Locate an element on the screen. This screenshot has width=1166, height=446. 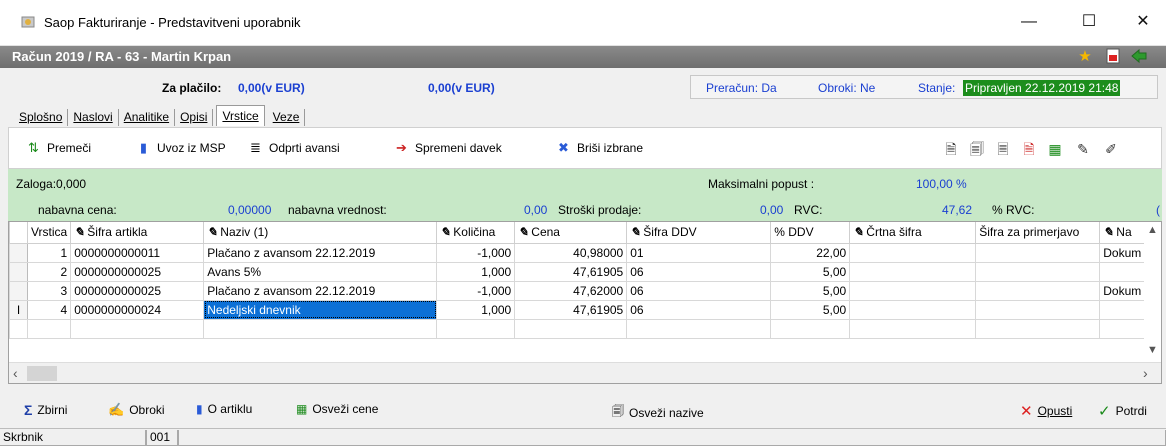
scroll-left-icon: ‹ is located at coordinates (15, 373).